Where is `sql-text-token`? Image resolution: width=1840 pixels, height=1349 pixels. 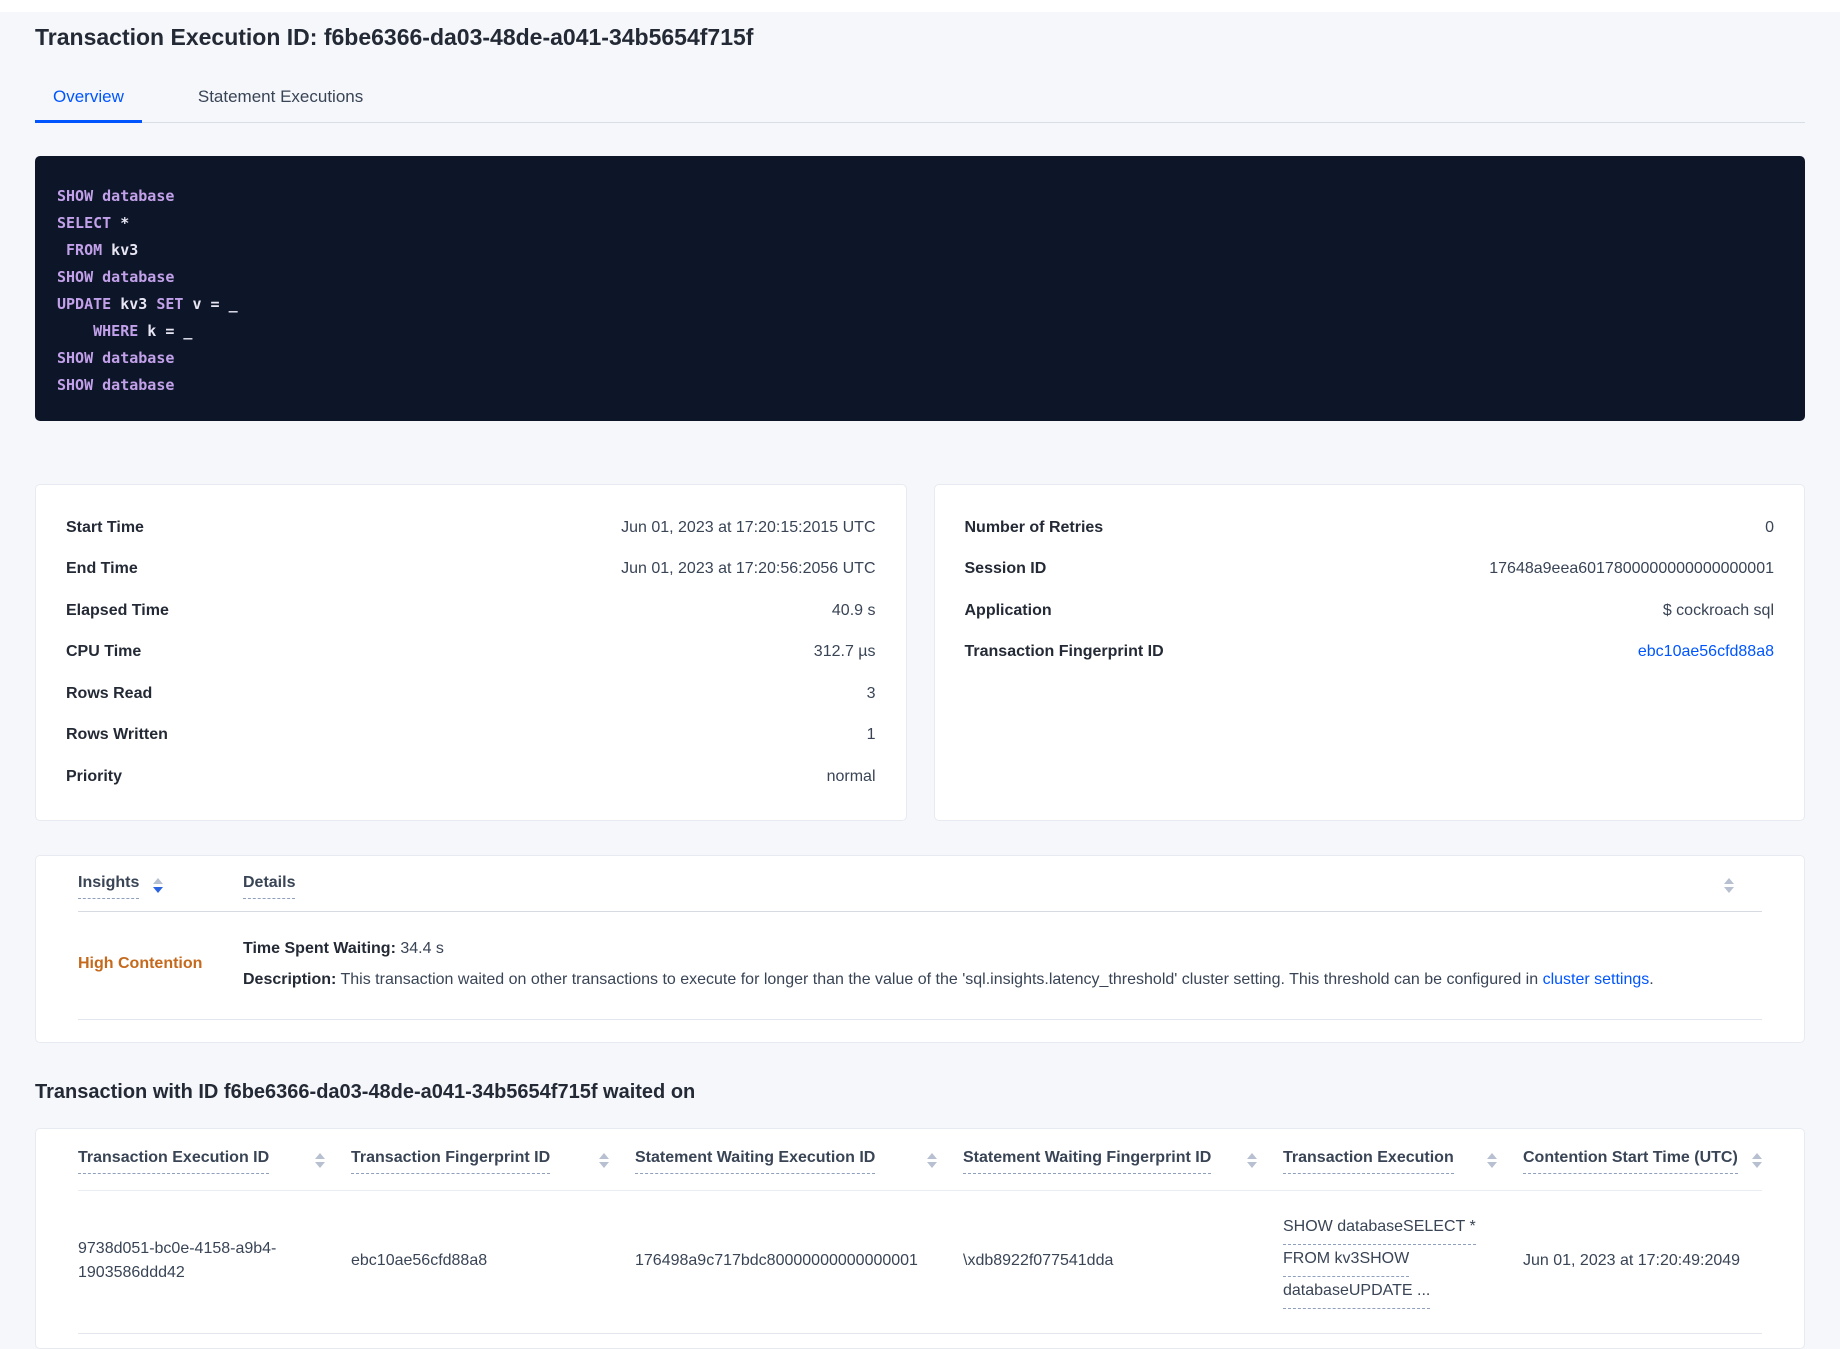
sql-text-token is located at coordinates (75, 331).